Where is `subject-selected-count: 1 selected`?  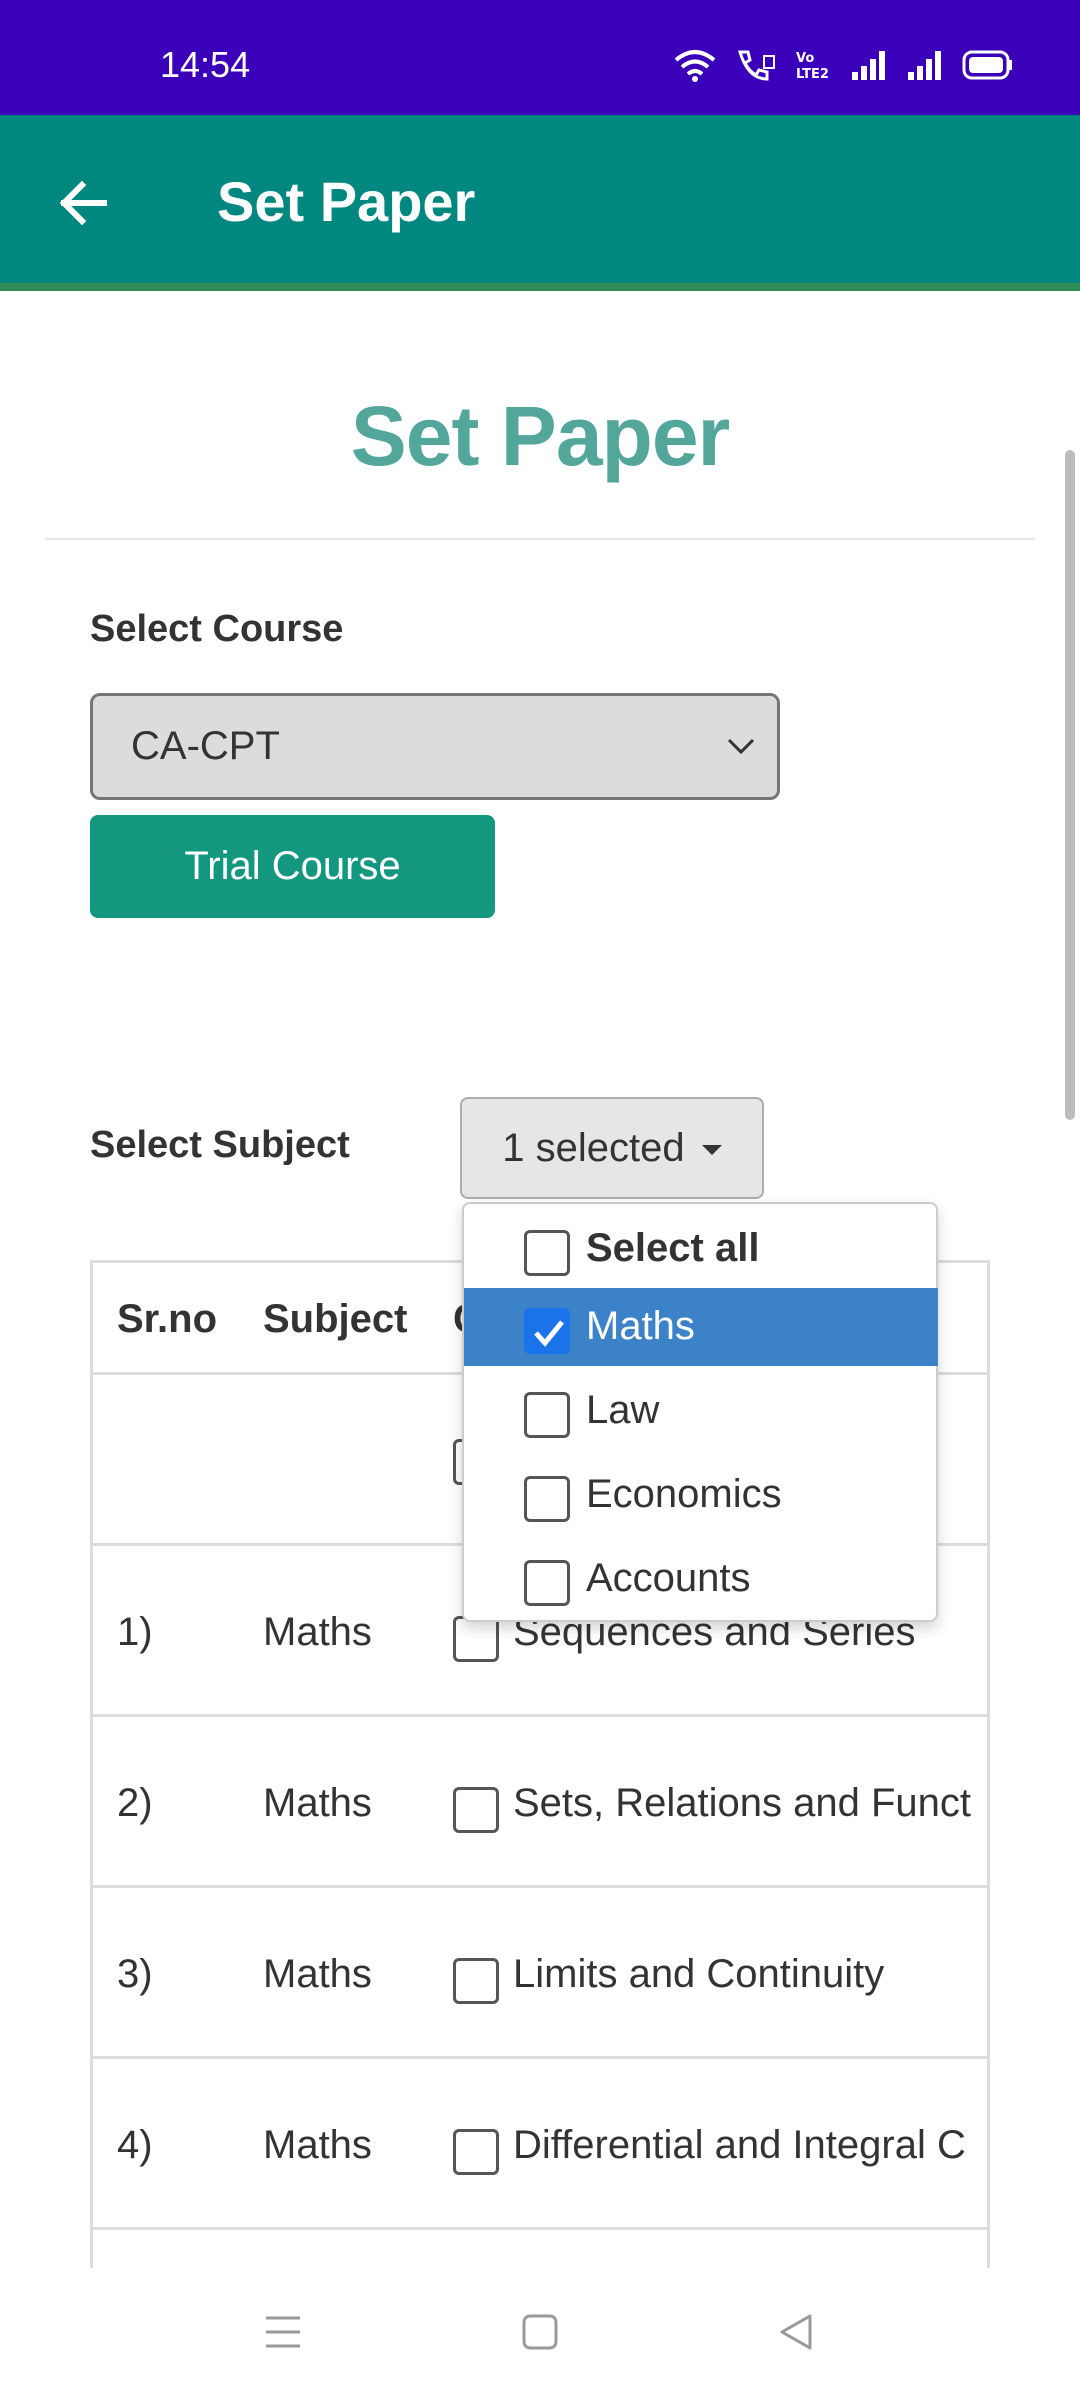
subject-selected-count: 1 selected is located at coordinates (593, 1148).